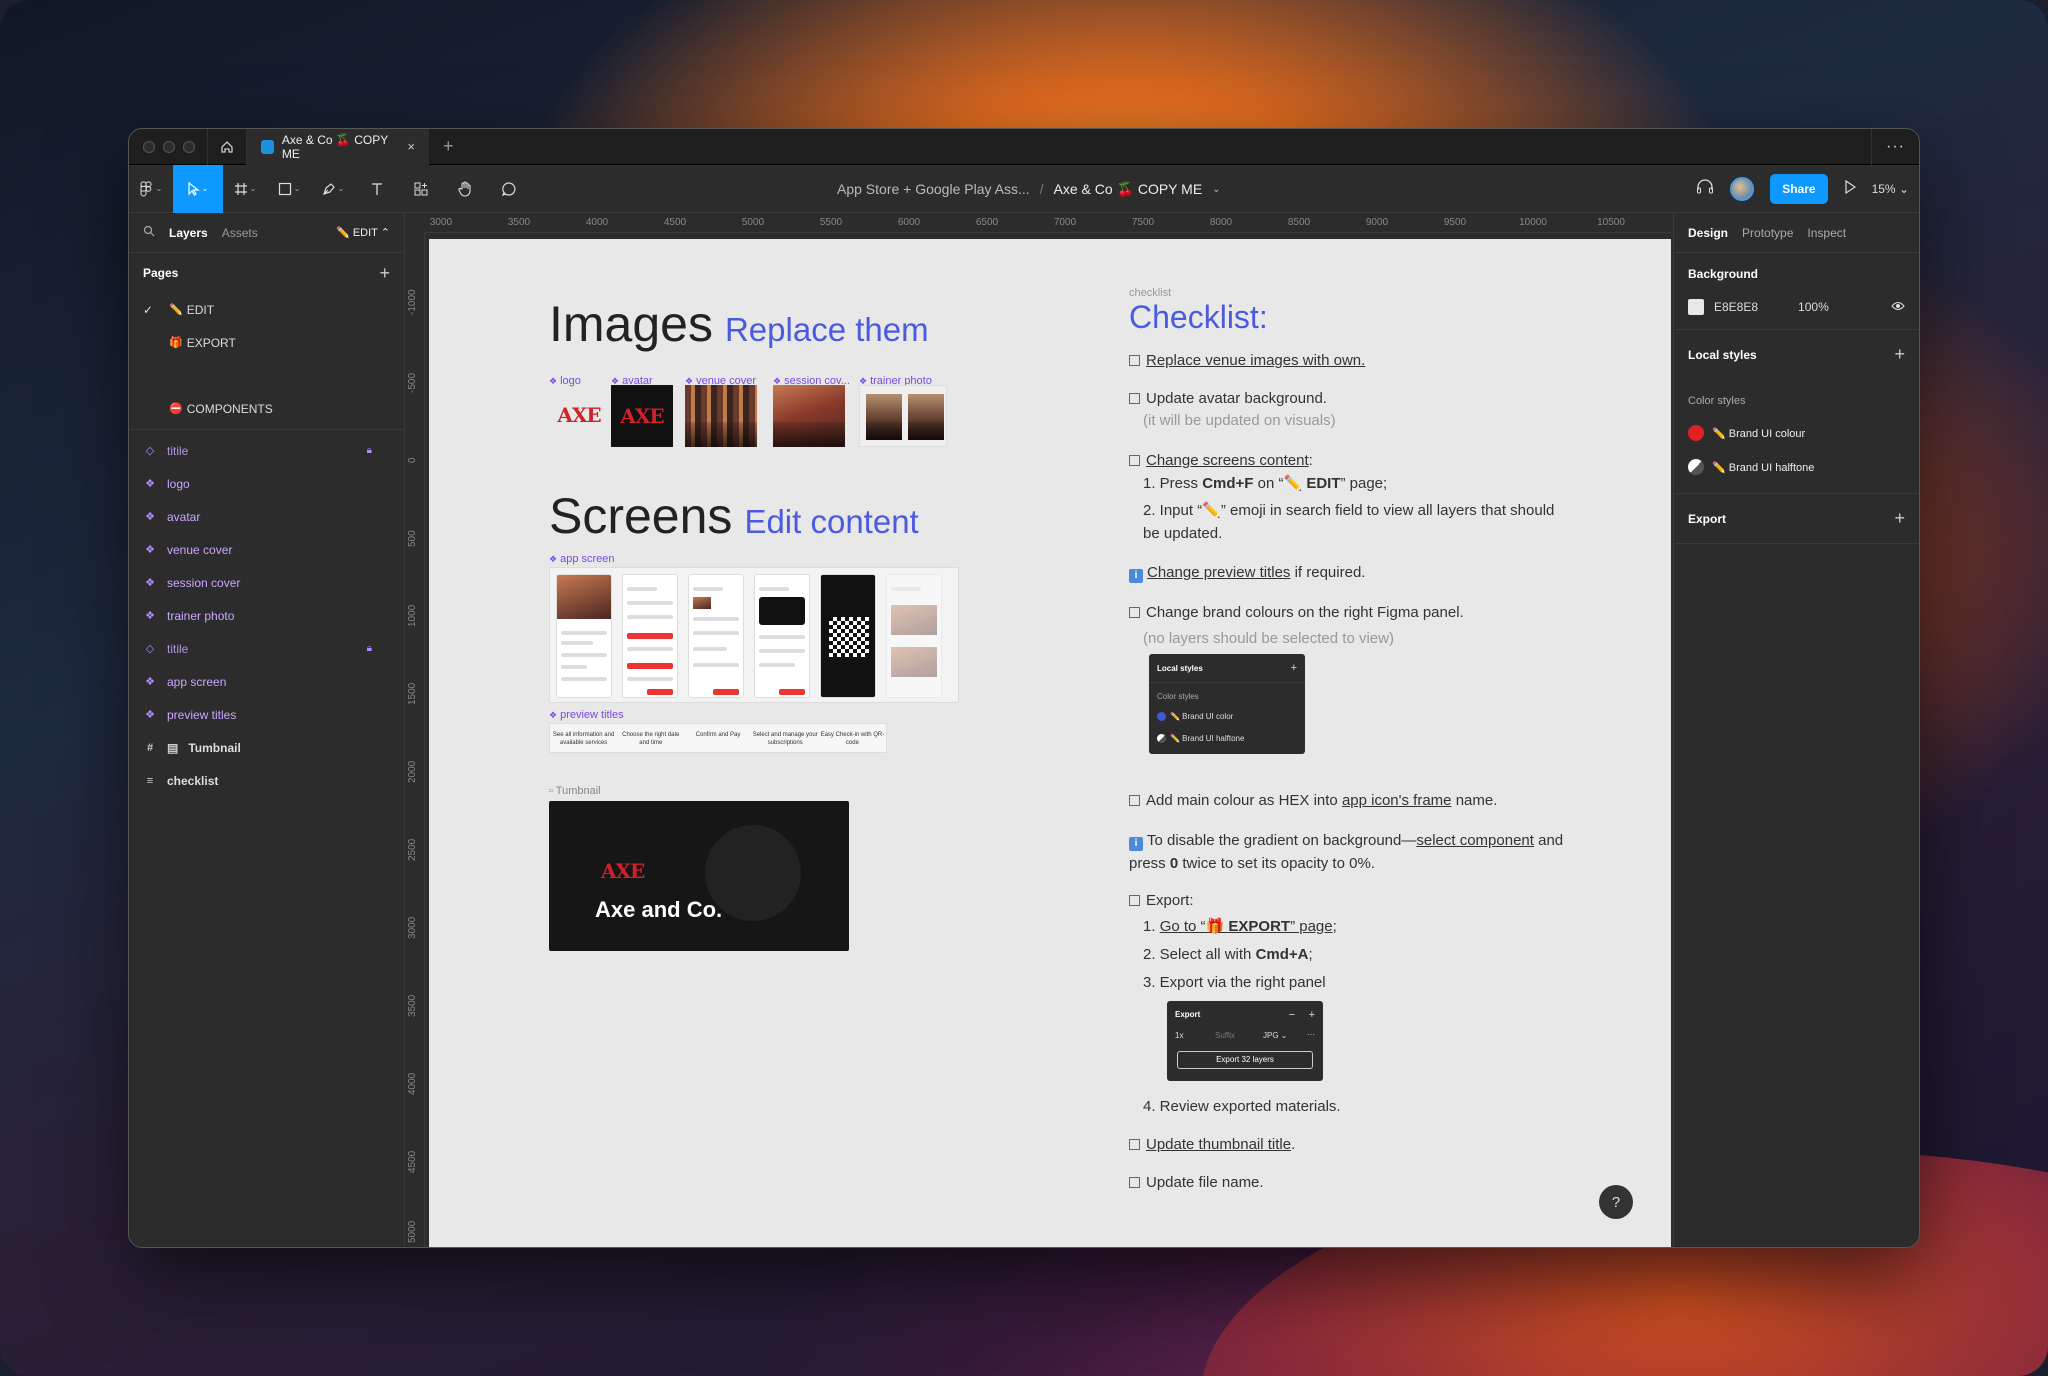 The width and height of the screenshot is (2048, 1376). Describe the element at coordinates (734, 516) in the screenshot. I see `screens-heading: Screens Edit content` at that location.